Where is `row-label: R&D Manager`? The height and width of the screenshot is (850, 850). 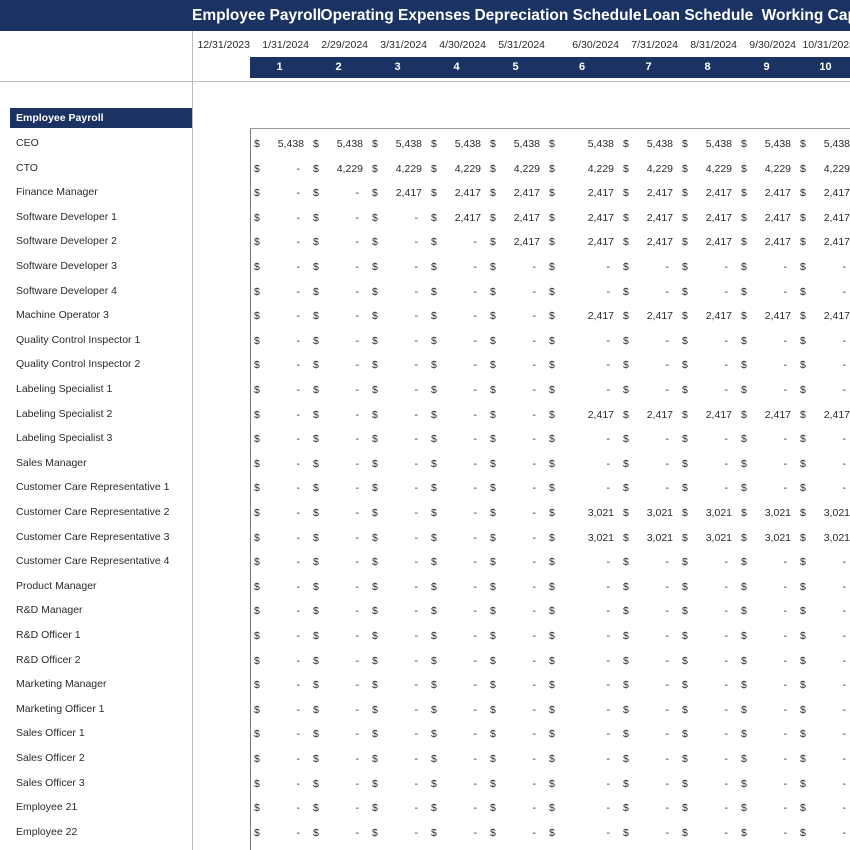 row-label: R&D Manager is located at coordinates (49, 610).